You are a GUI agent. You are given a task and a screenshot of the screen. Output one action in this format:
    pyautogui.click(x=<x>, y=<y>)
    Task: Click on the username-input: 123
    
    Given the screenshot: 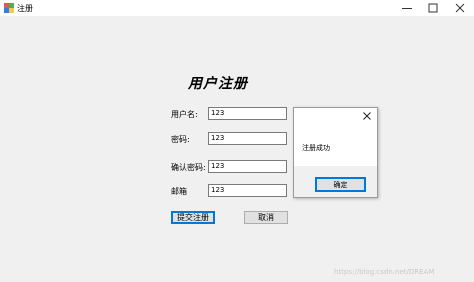 What is the action you would take?
    pyautogui.click(x=247, y=113)
    